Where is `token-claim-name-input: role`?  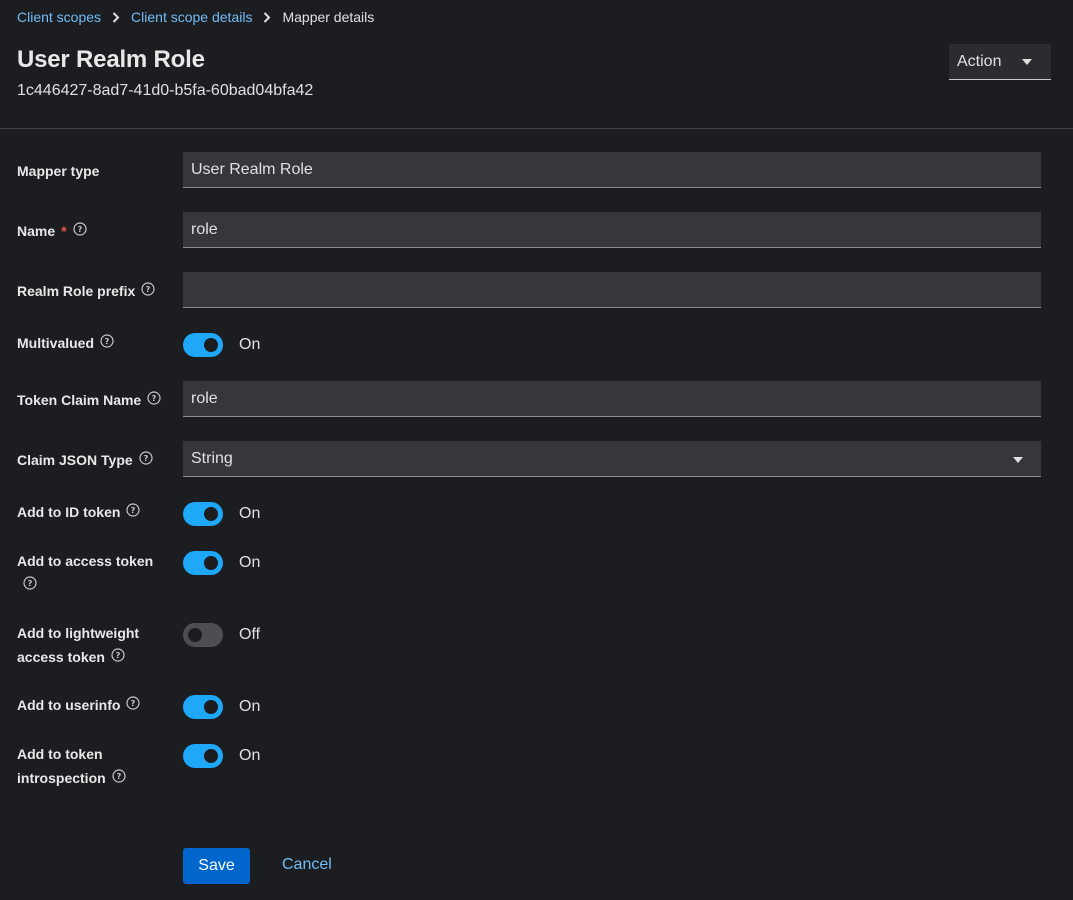 token-claim-name-input: role is located at coordinates (612, 399).